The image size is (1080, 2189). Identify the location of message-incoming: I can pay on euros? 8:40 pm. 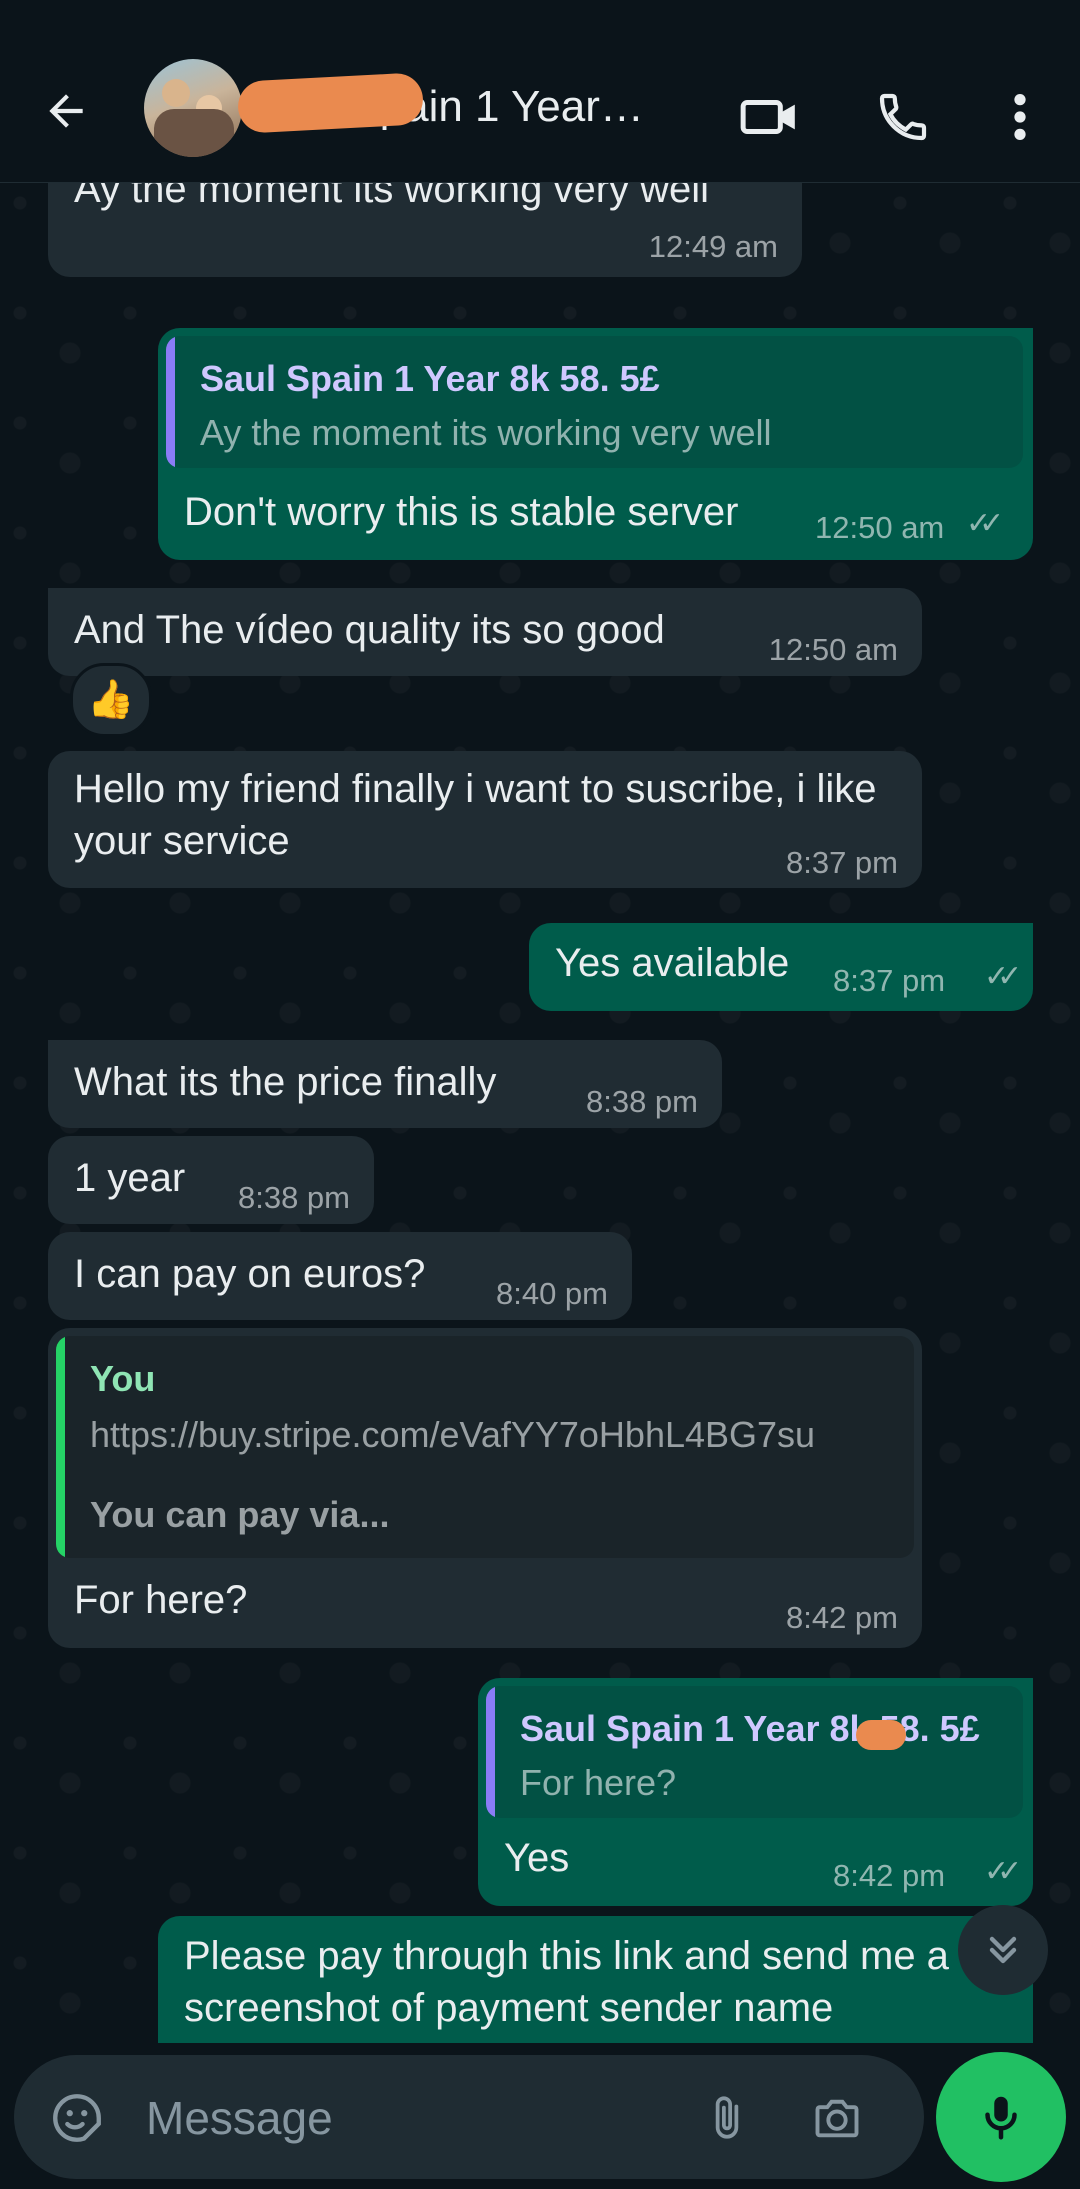
(340, 1276).